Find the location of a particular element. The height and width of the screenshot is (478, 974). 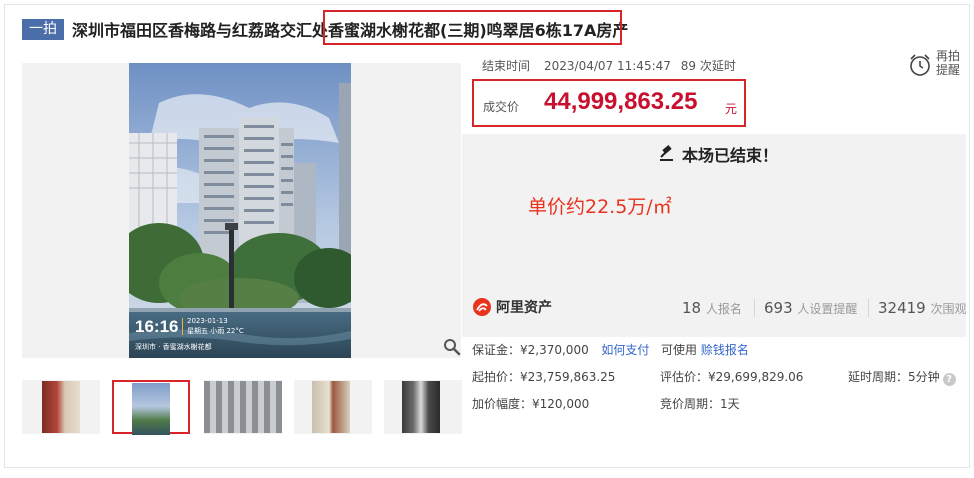

ali-assets-logo-icon is located at coordinates (482, 307).